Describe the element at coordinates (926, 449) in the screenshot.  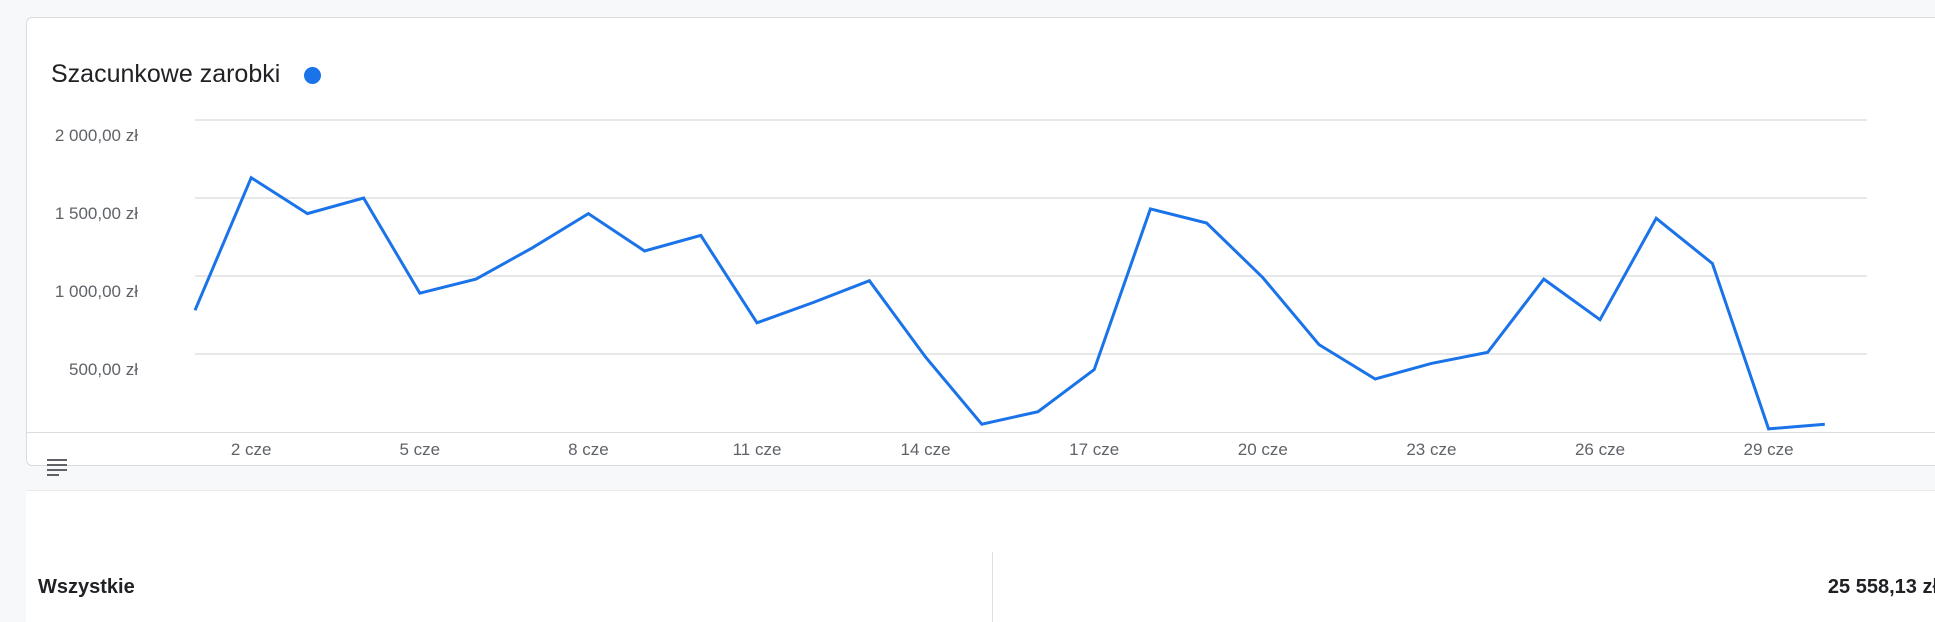
I see `x-tick-label: 14 cze` at that location.